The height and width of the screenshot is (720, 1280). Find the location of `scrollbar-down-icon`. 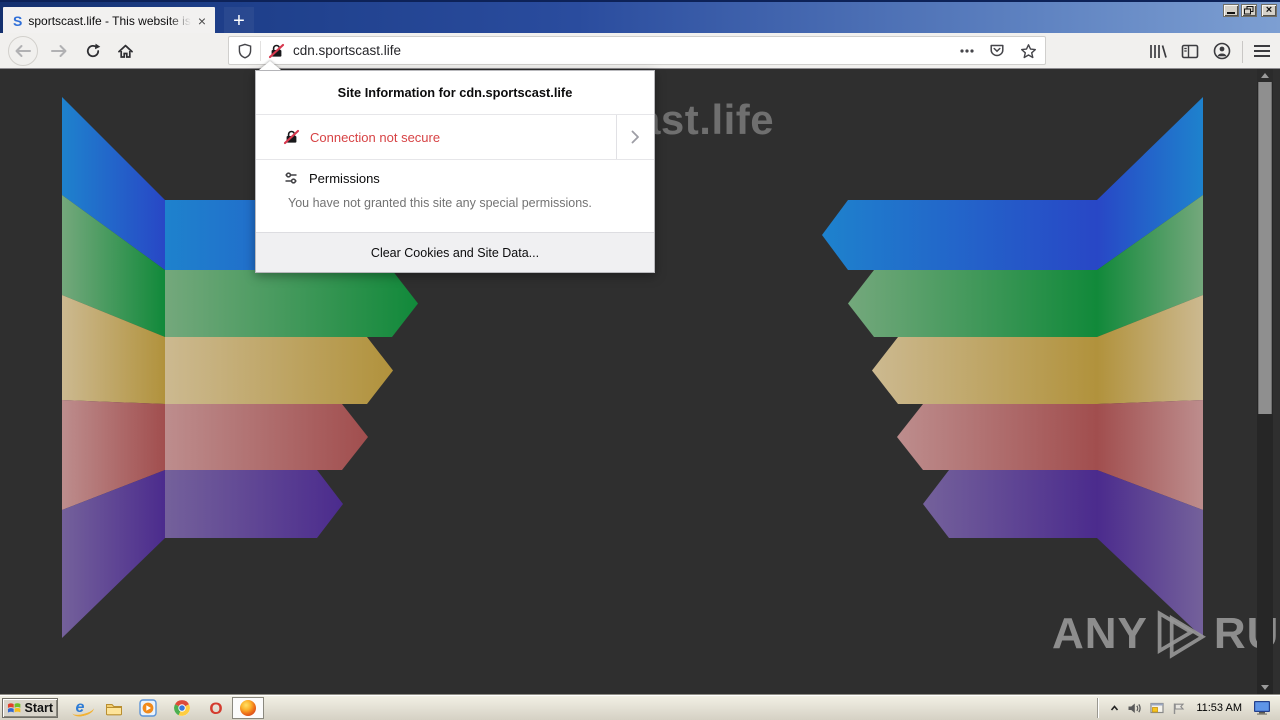

scrollbar-down-icon is located at coordinates (1265, 687).